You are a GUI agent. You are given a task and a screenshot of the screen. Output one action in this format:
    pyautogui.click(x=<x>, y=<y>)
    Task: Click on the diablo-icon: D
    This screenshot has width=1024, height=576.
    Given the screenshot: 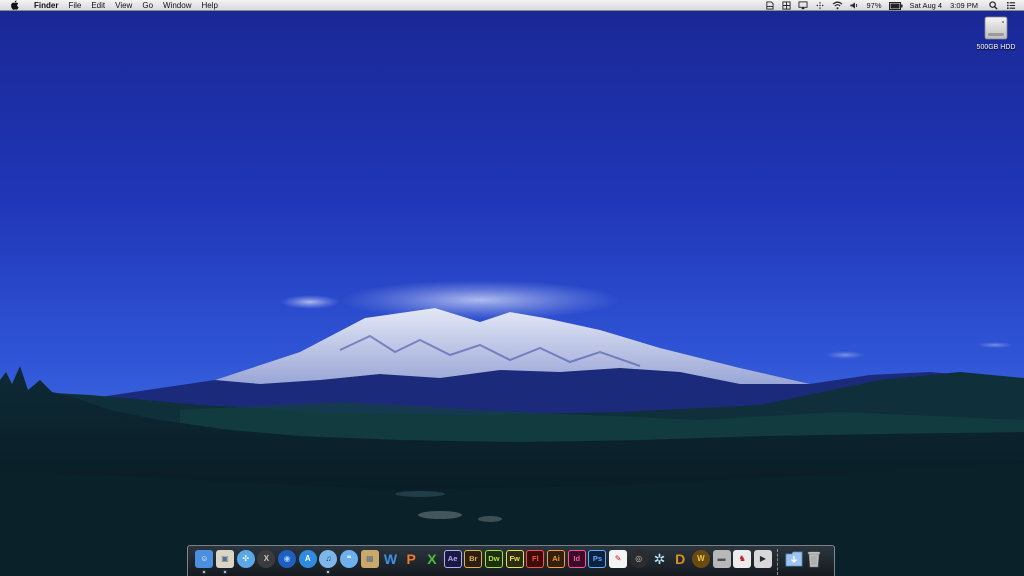 What is the action you would take?
    pyautogui.click(x=680, y=559)
    